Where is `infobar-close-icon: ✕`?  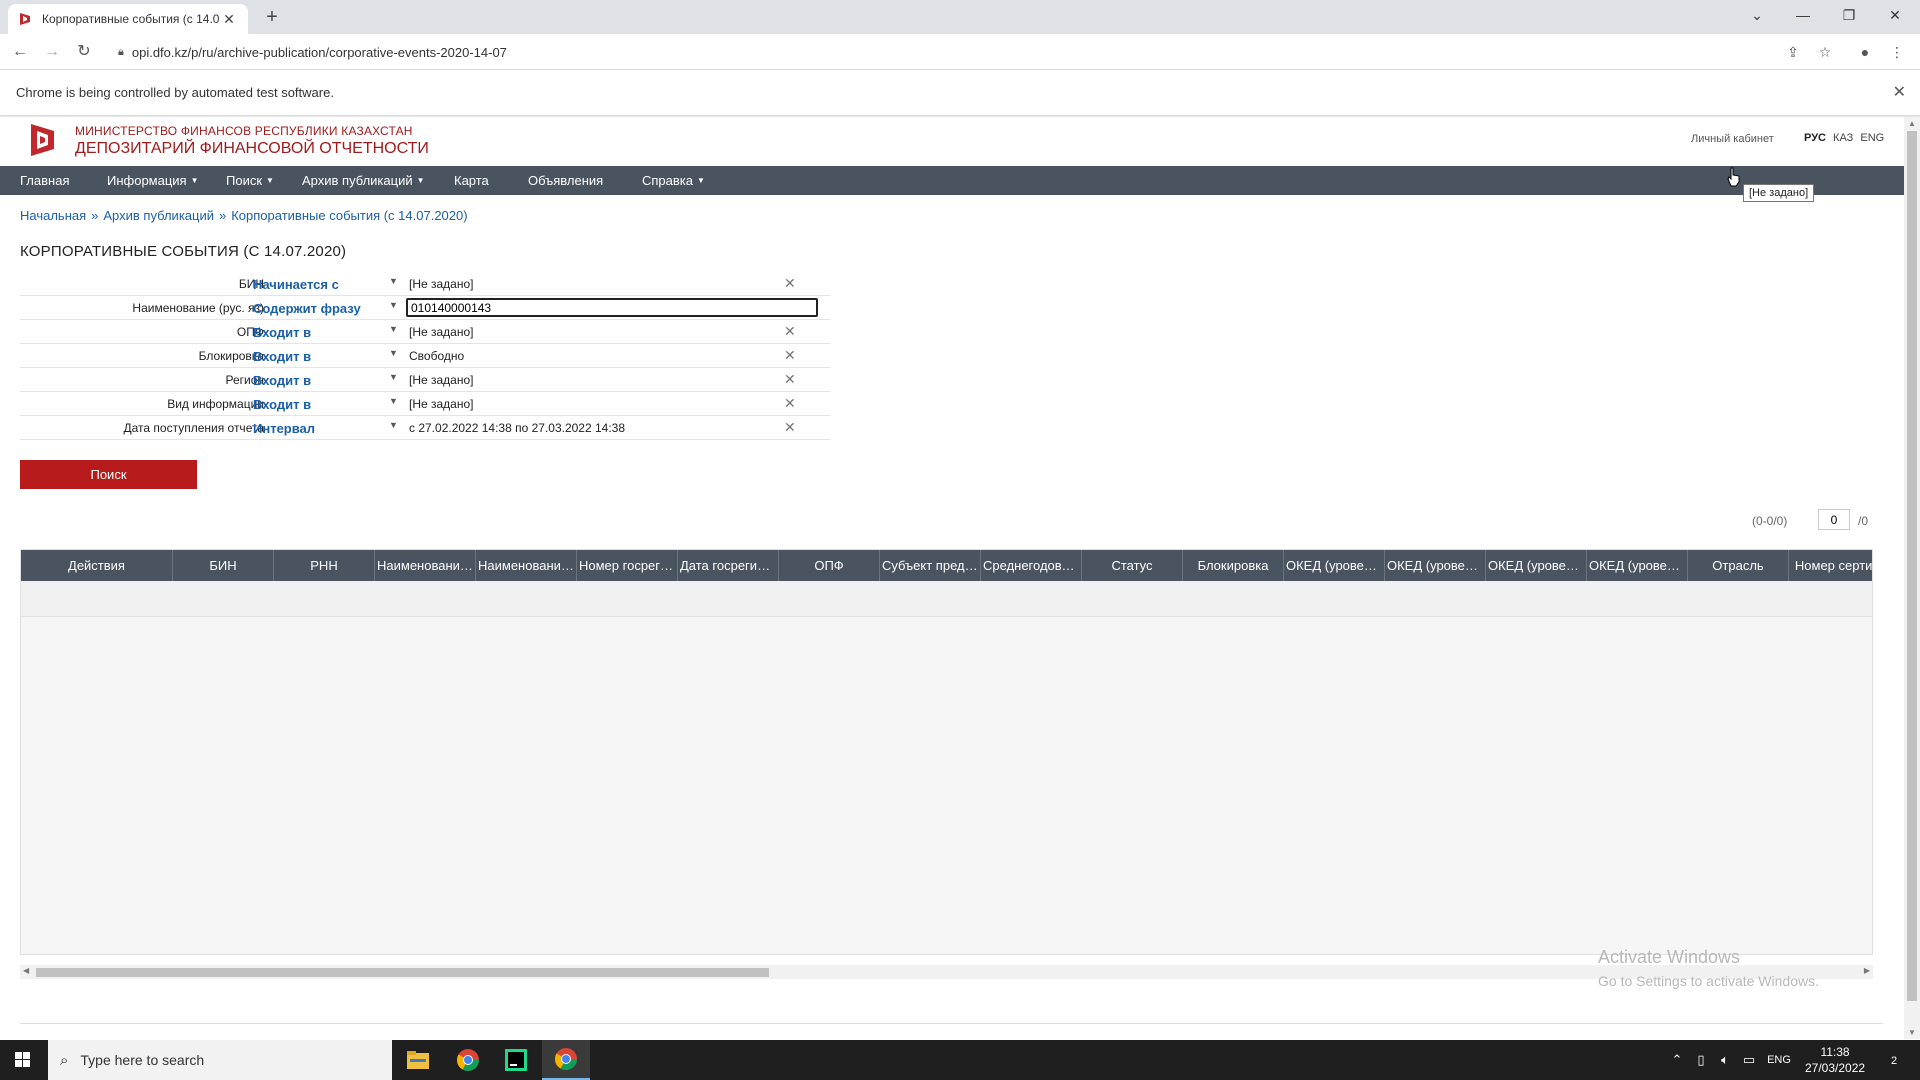 infobar-close-icon: ✕ is located at coordinates (1899, 92).